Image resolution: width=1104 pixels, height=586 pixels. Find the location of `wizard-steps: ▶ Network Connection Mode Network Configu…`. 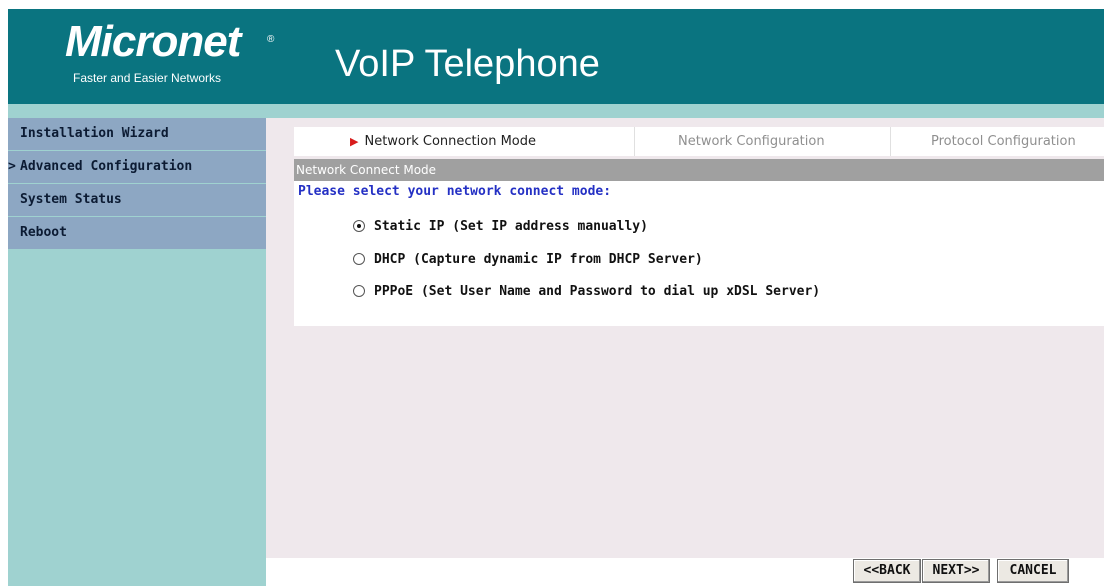

wizard-steps: ▶ Network Connection Mode Network Configu… is located at coordinates (699, 141).